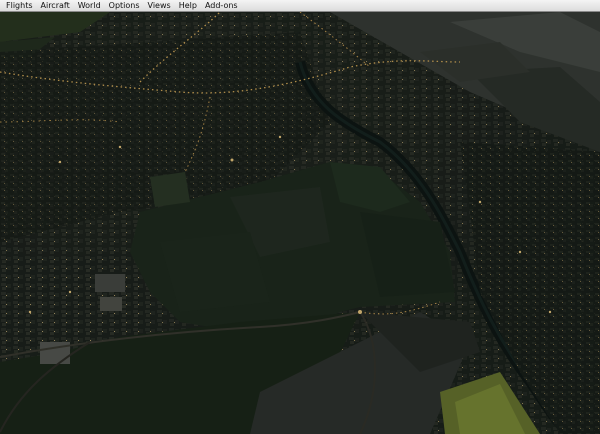  Describe the element at coordinates (124, 5) in the screenshot. I see `menu-options: Options` at that location.